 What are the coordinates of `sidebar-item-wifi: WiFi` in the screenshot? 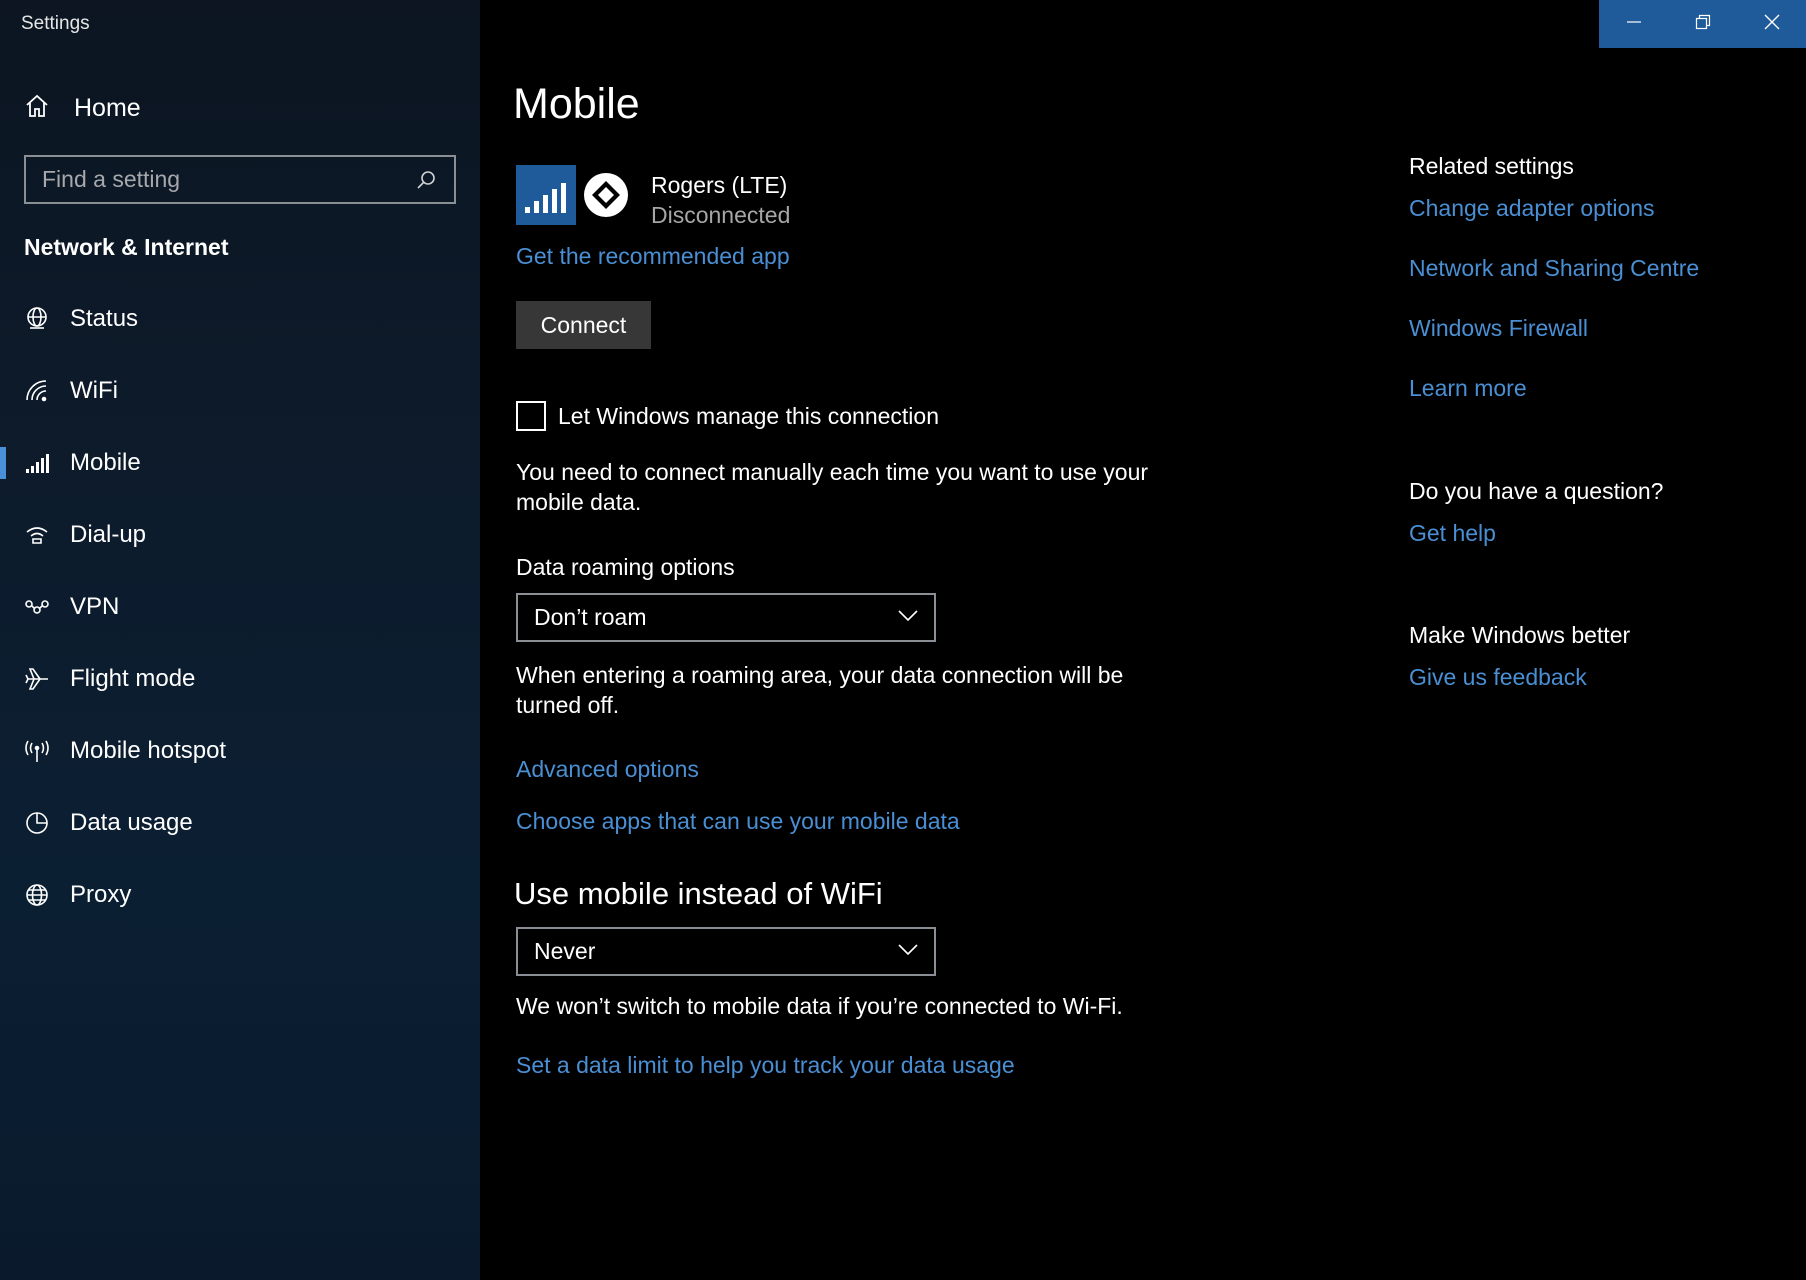 It's located at (240, 391).